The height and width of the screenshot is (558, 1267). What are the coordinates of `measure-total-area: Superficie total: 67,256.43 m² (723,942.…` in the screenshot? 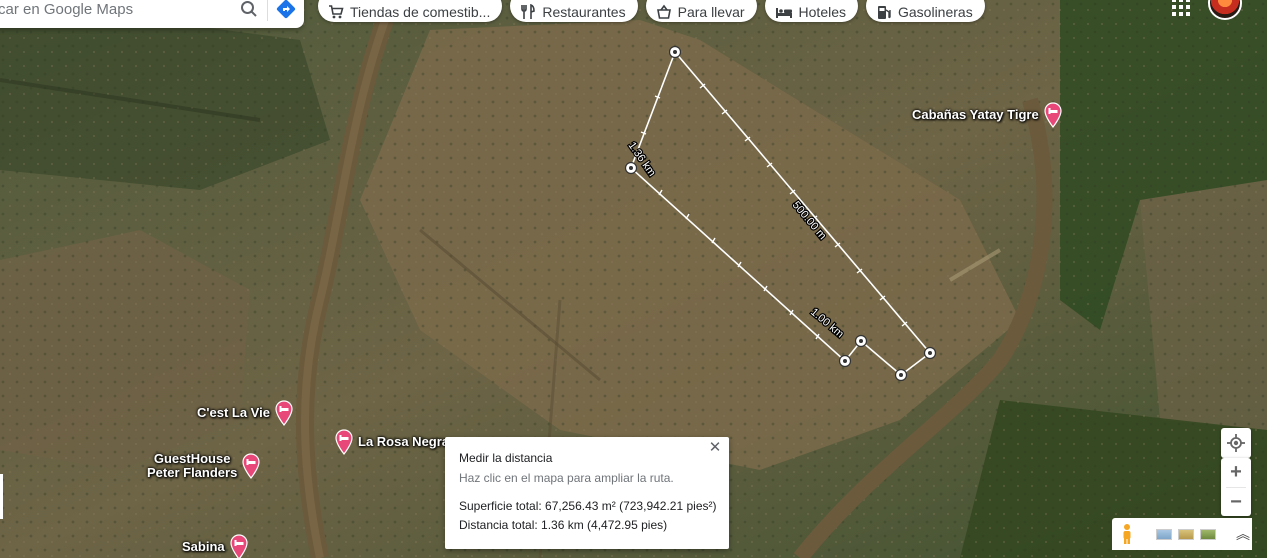 It's located at (588, 506).